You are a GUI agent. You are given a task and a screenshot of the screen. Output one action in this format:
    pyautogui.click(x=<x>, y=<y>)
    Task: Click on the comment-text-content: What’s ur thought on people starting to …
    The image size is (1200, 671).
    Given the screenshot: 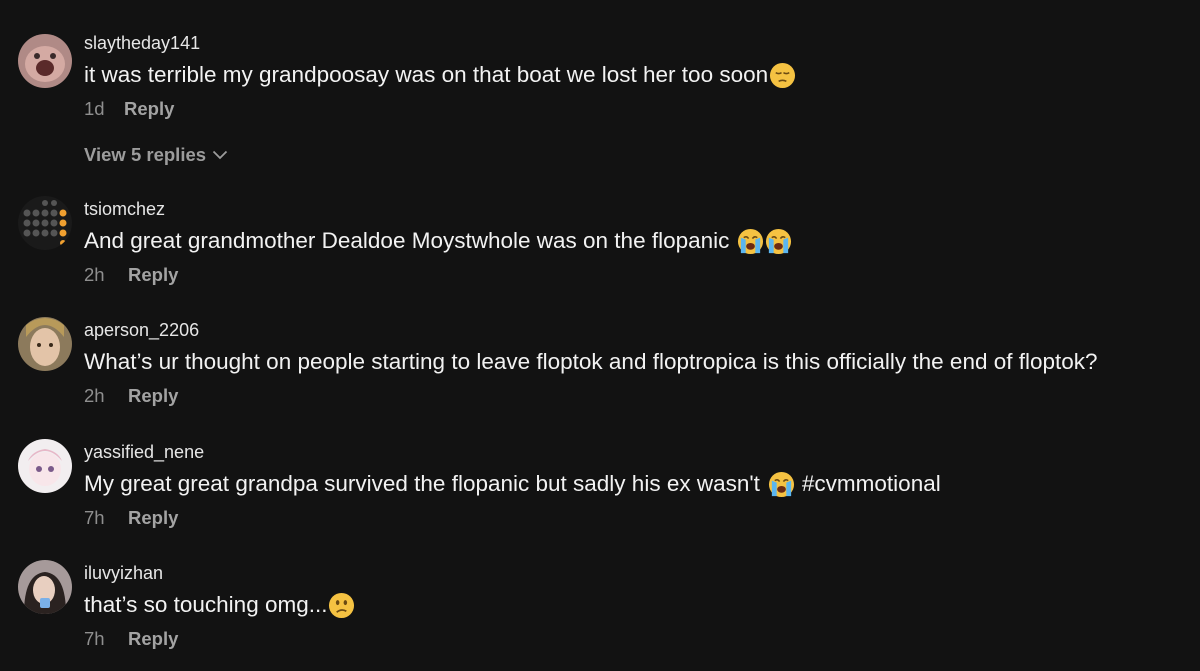 What is the action you would take?
    pyautogui.click(x=591, y=361)
    